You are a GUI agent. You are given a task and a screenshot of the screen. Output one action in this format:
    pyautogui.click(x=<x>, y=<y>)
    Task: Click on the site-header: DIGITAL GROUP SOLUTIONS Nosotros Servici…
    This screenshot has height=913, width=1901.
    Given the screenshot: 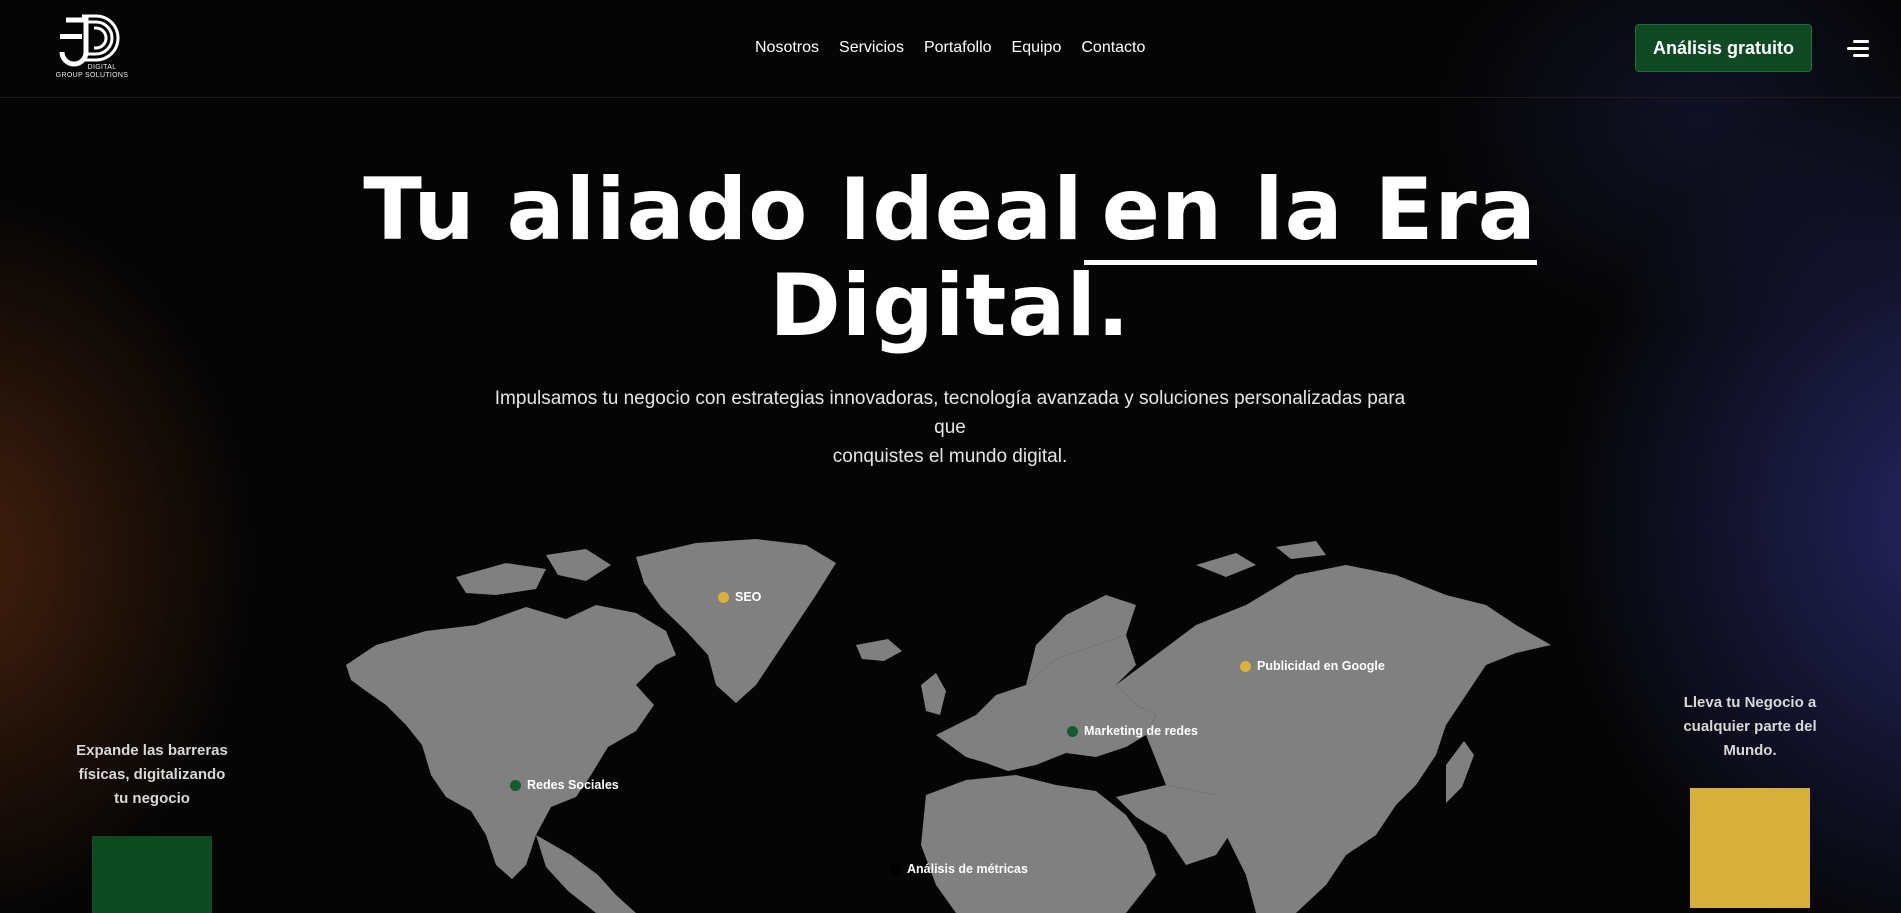 What is the action you would take?
    pyautogui.click(x=950, y=49)
    